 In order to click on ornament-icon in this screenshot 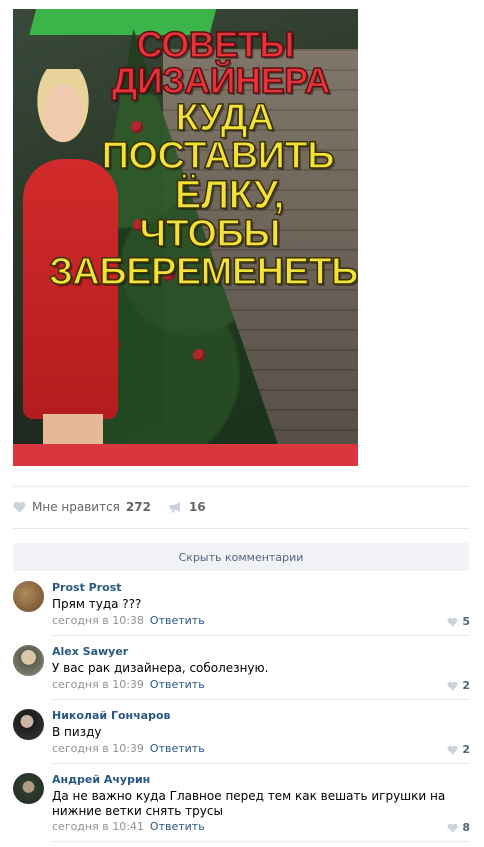, I will do `click(199, 355)`.